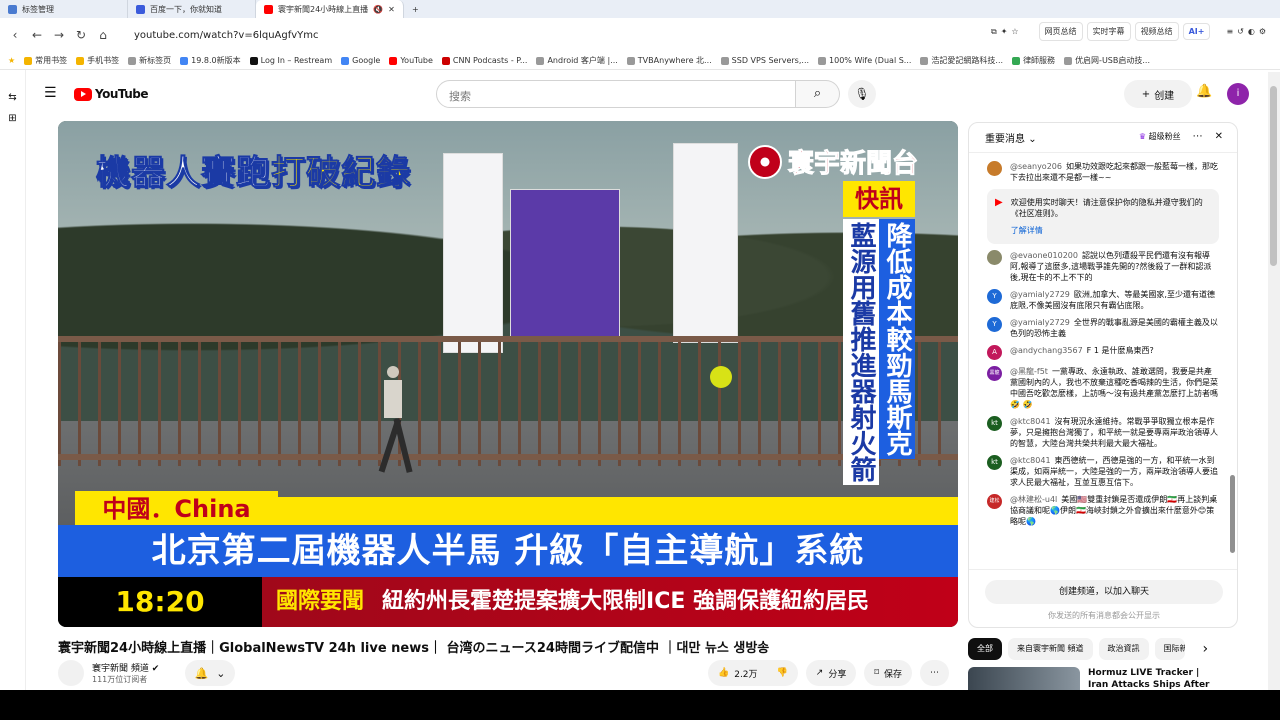 This screenshot has width=1280, height=720. Describe the element at coordinates (1046, 350) in the screenshot. I see `message-user: @andychang3567` at that location.